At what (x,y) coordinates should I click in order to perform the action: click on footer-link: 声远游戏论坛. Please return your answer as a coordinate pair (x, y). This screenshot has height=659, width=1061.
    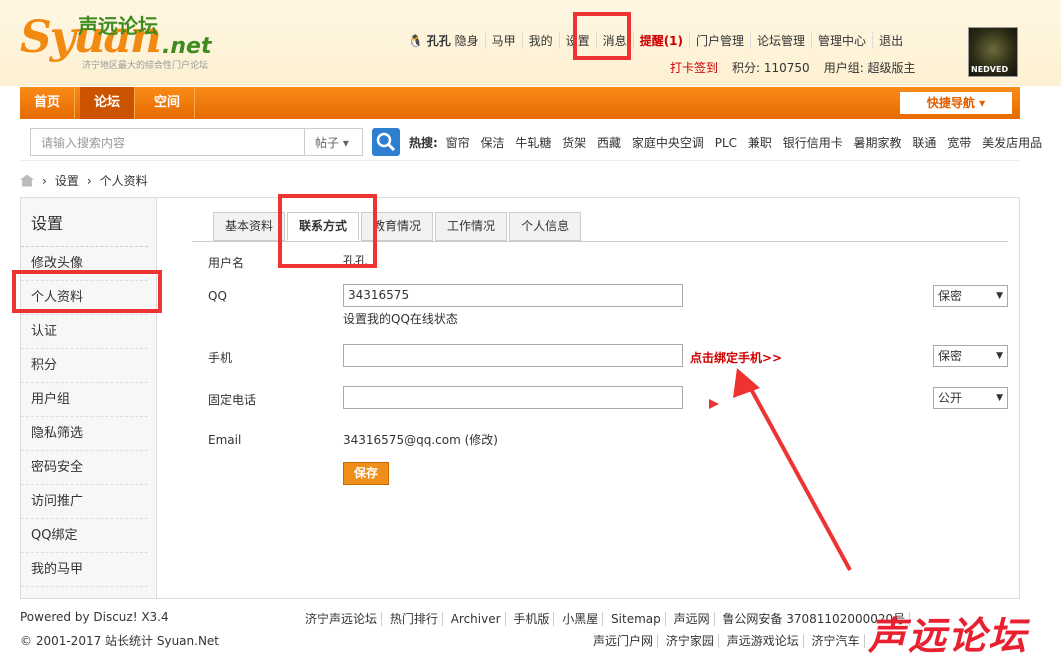
    Looking at the image, I should click on (763, 641).